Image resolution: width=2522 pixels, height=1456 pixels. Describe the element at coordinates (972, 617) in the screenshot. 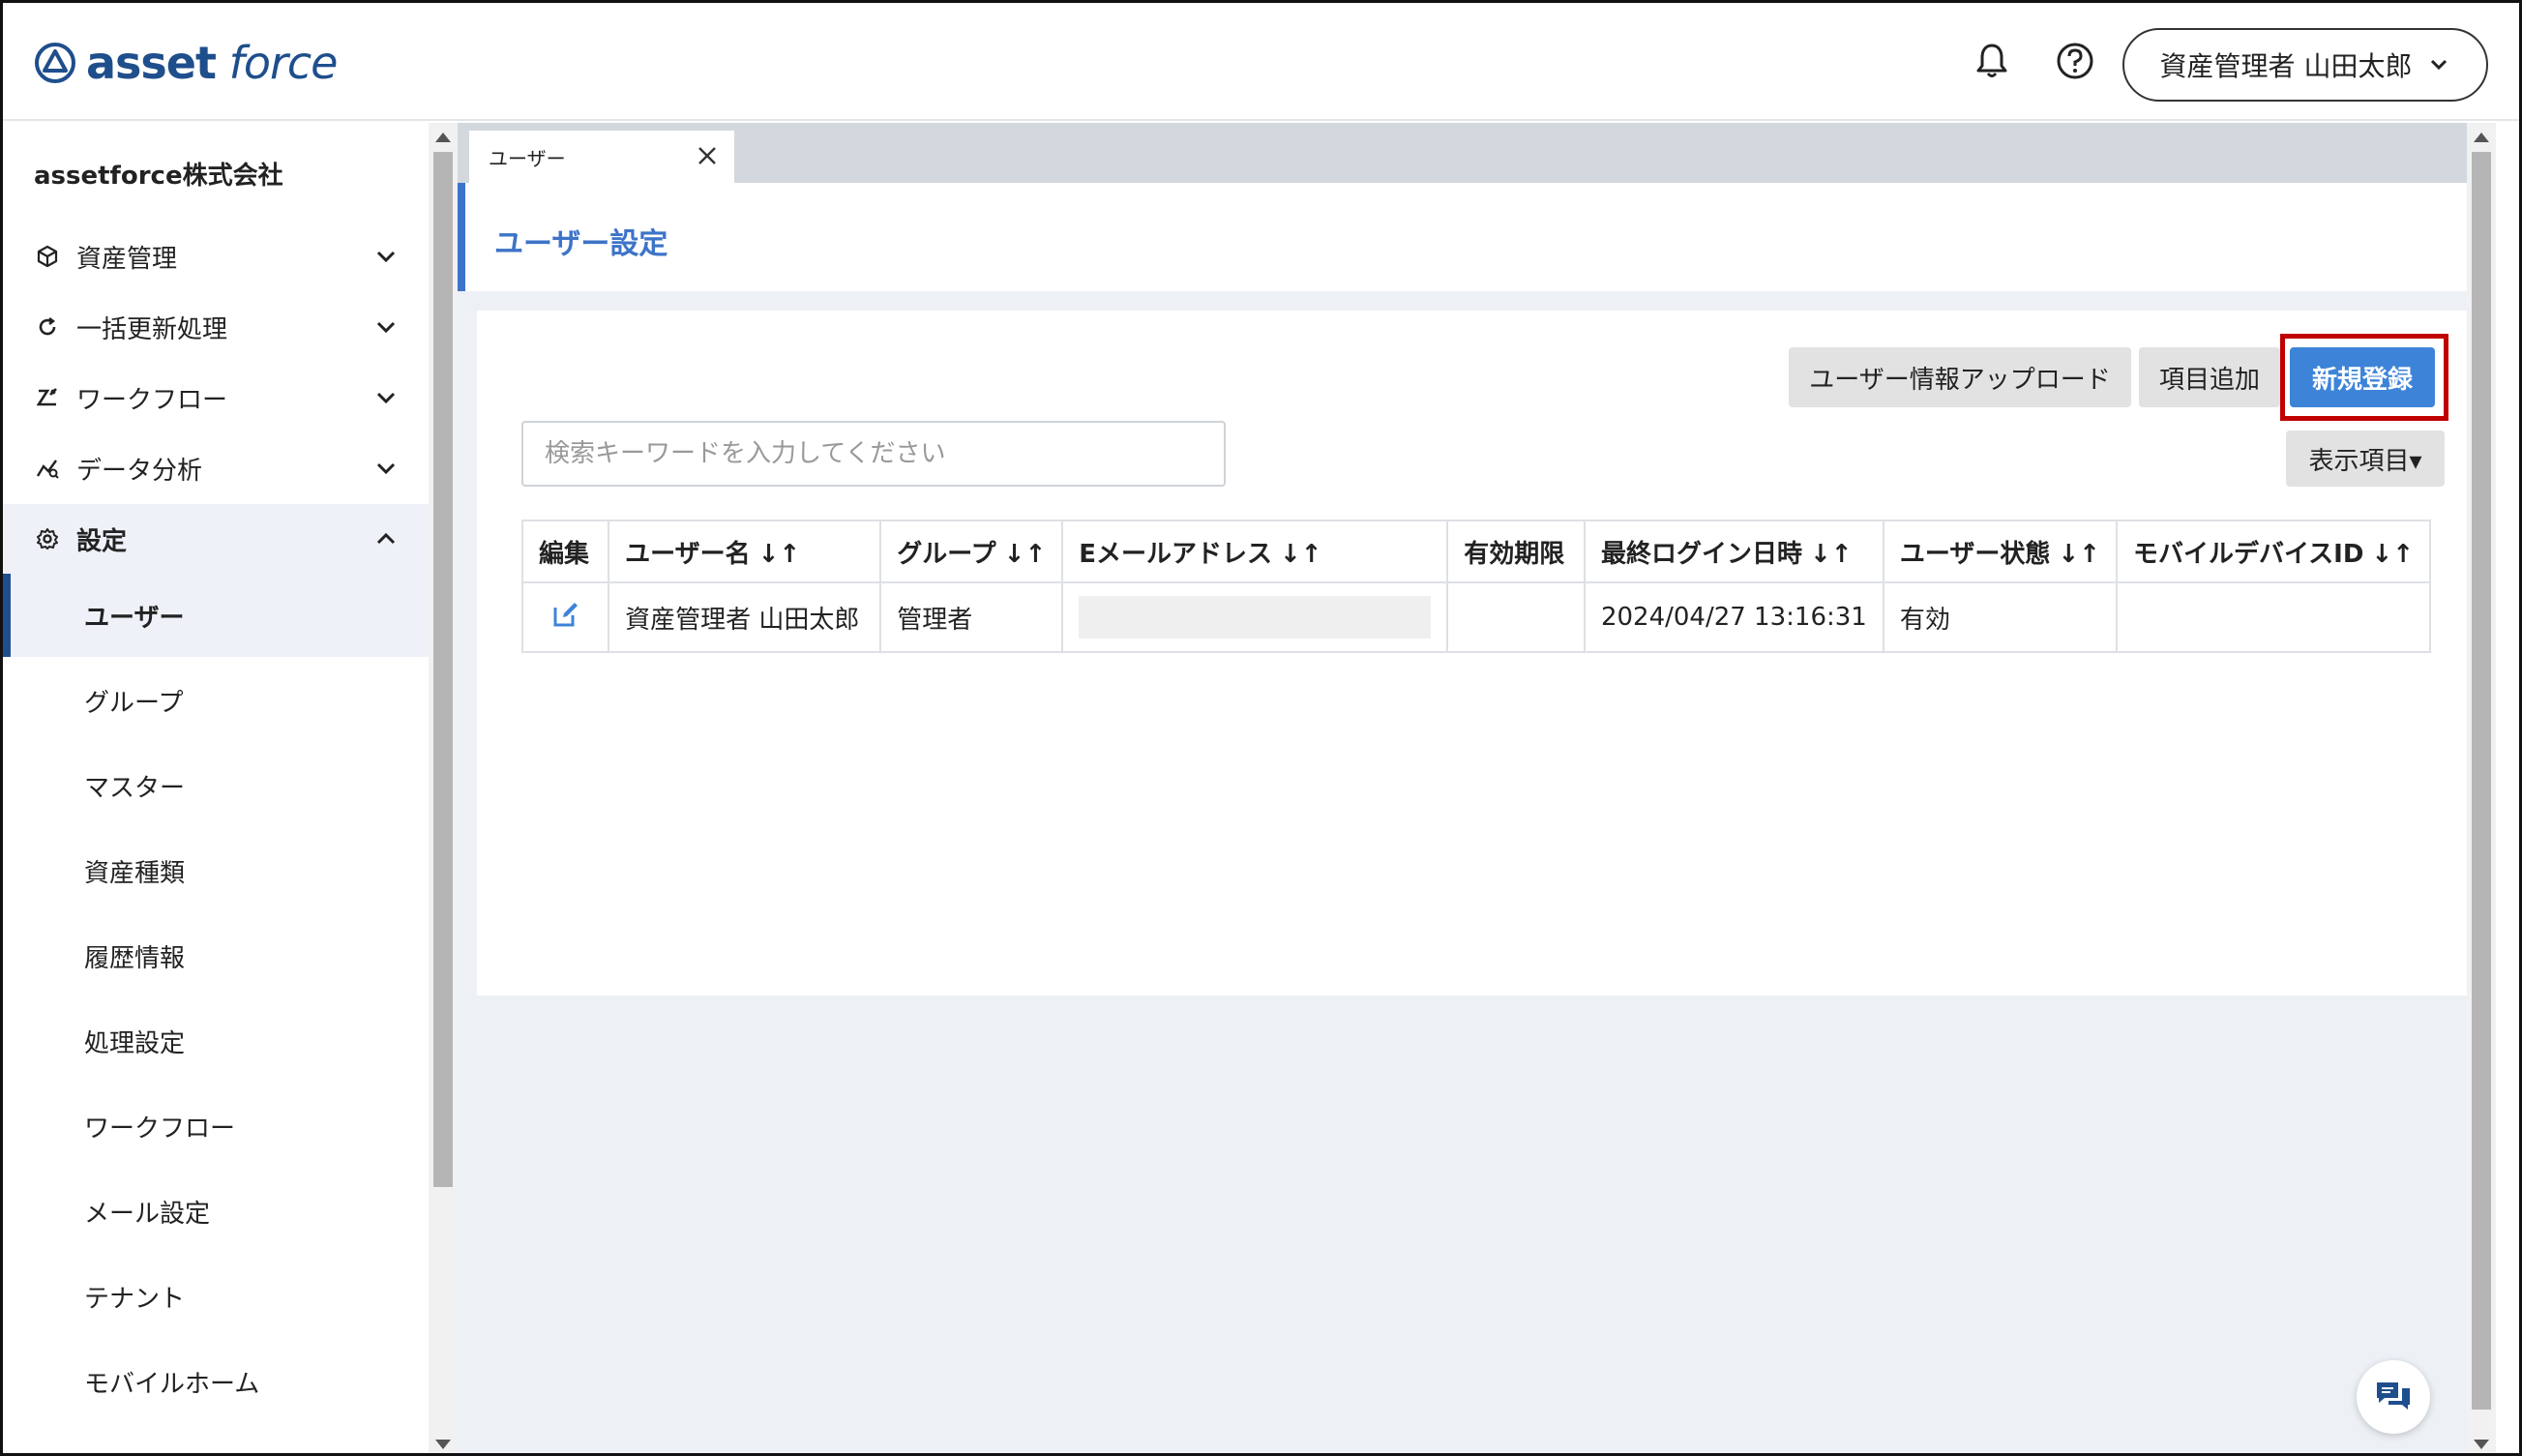

I see `group-cell: 管理者` at that location.